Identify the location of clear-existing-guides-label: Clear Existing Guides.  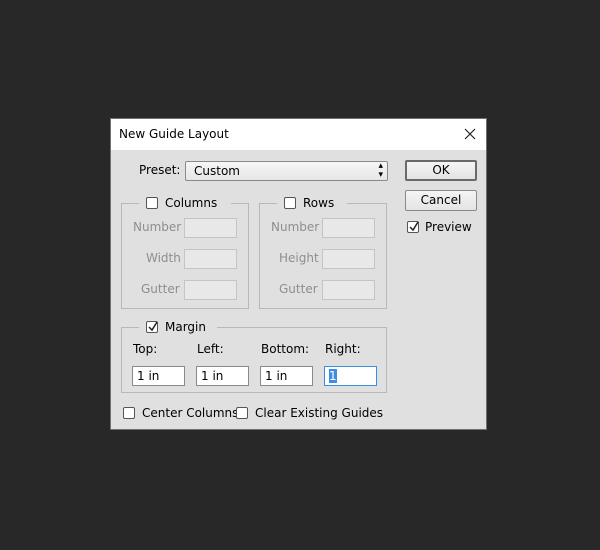
(319, 413).